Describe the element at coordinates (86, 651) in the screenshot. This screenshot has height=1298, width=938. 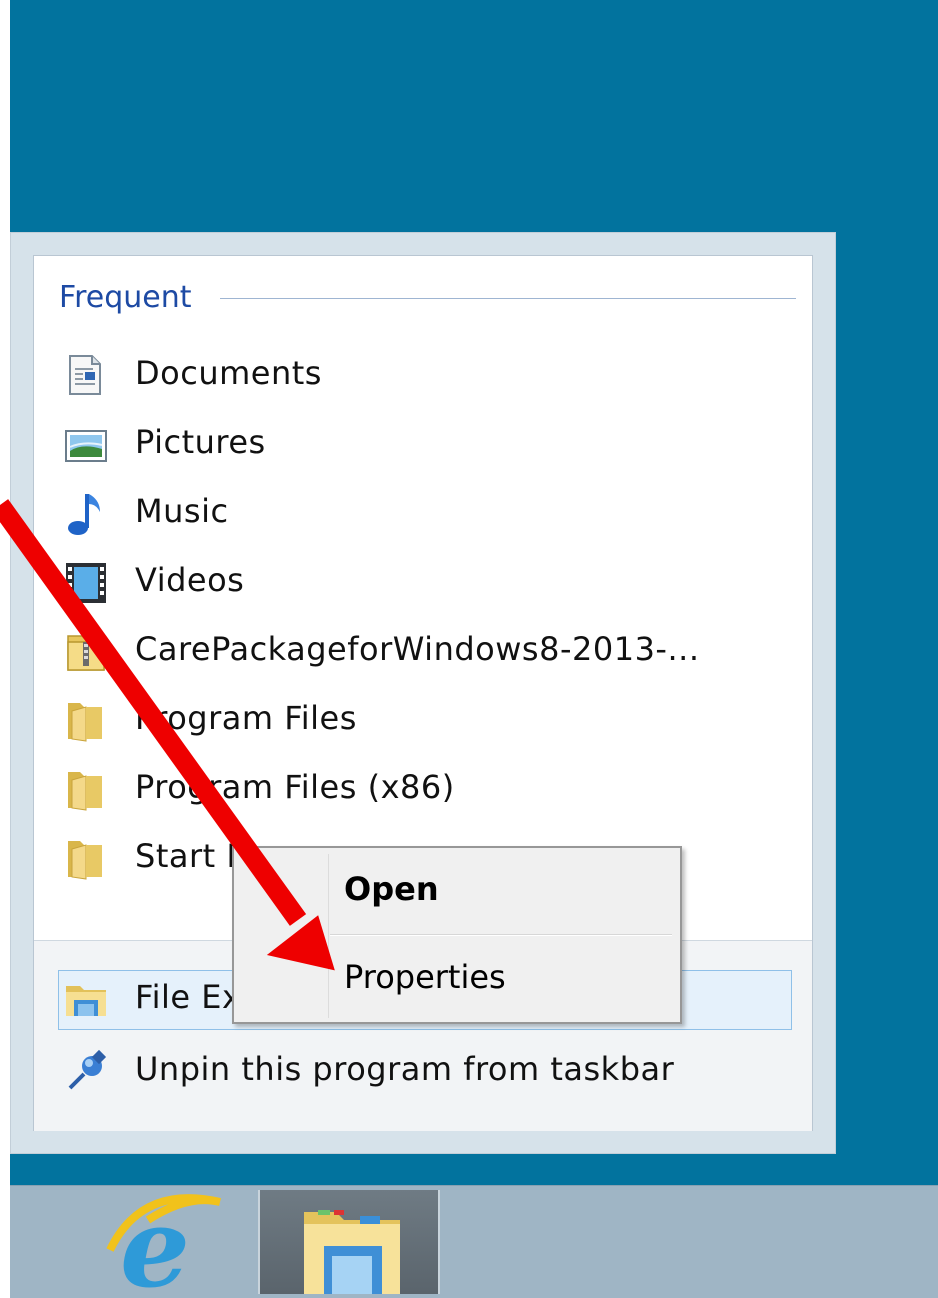
I see `zip-folder-icon` at that location.